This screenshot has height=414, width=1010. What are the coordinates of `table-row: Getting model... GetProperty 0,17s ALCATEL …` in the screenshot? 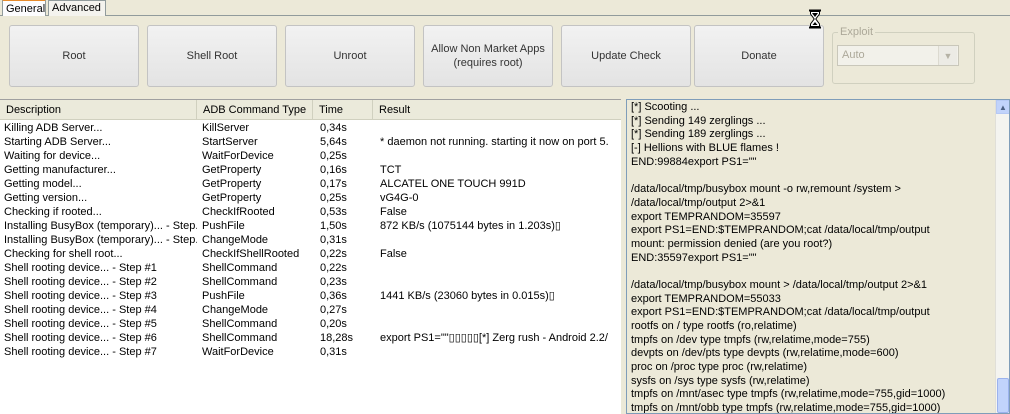 It's located at (310, 184).